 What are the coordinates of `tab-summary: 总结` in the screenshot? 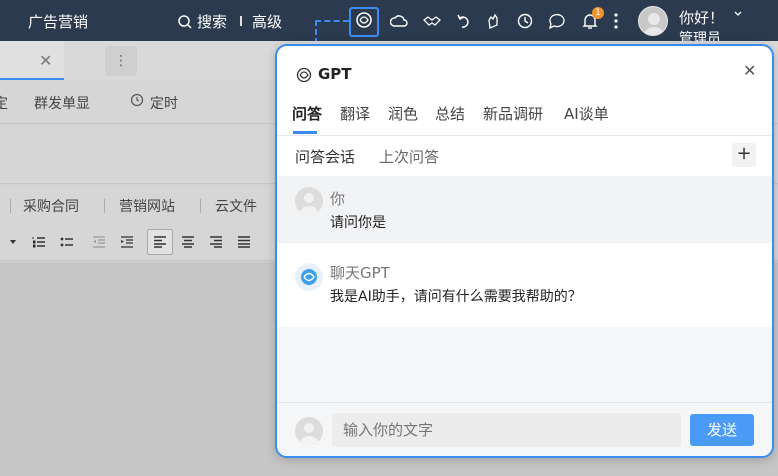 It's located at (450, 113).